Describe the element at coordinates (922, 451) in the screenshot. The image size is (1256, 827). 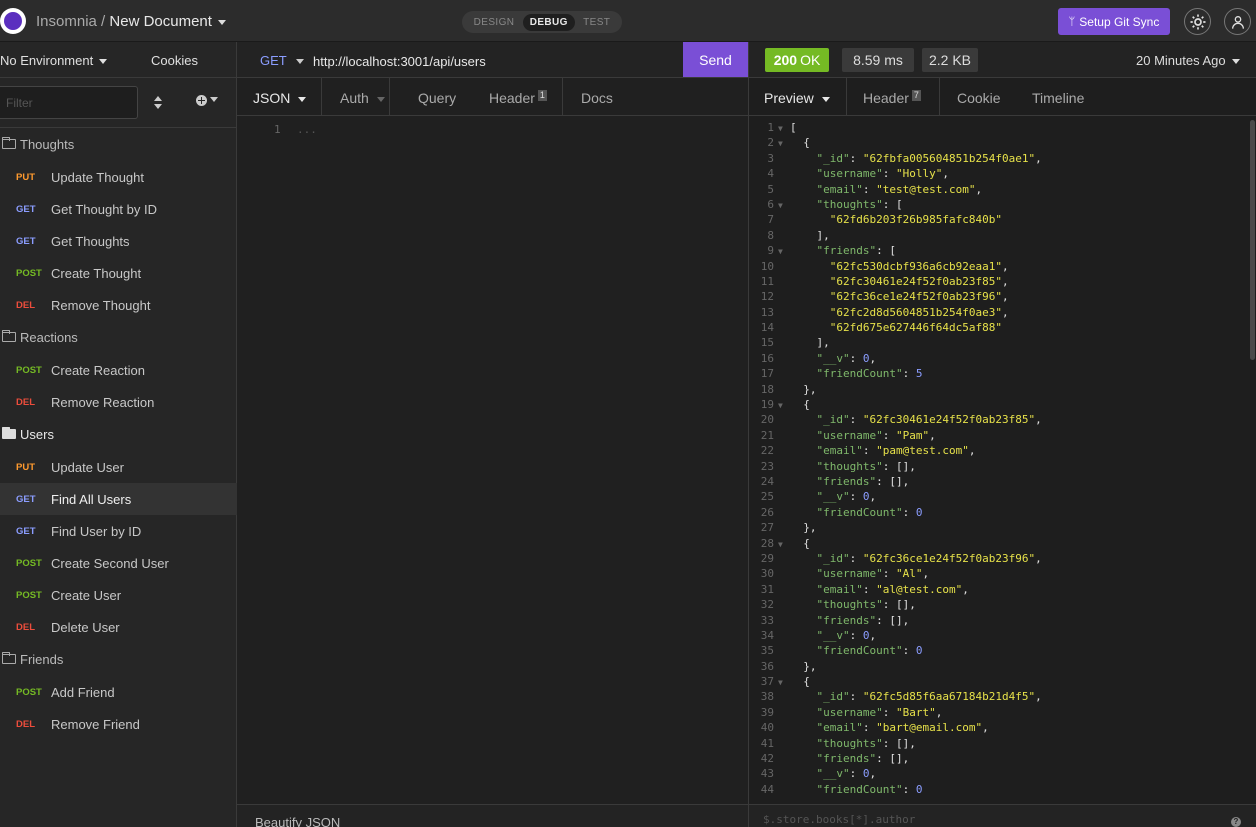
I see `code-token: "pam@test.com"` at that location.